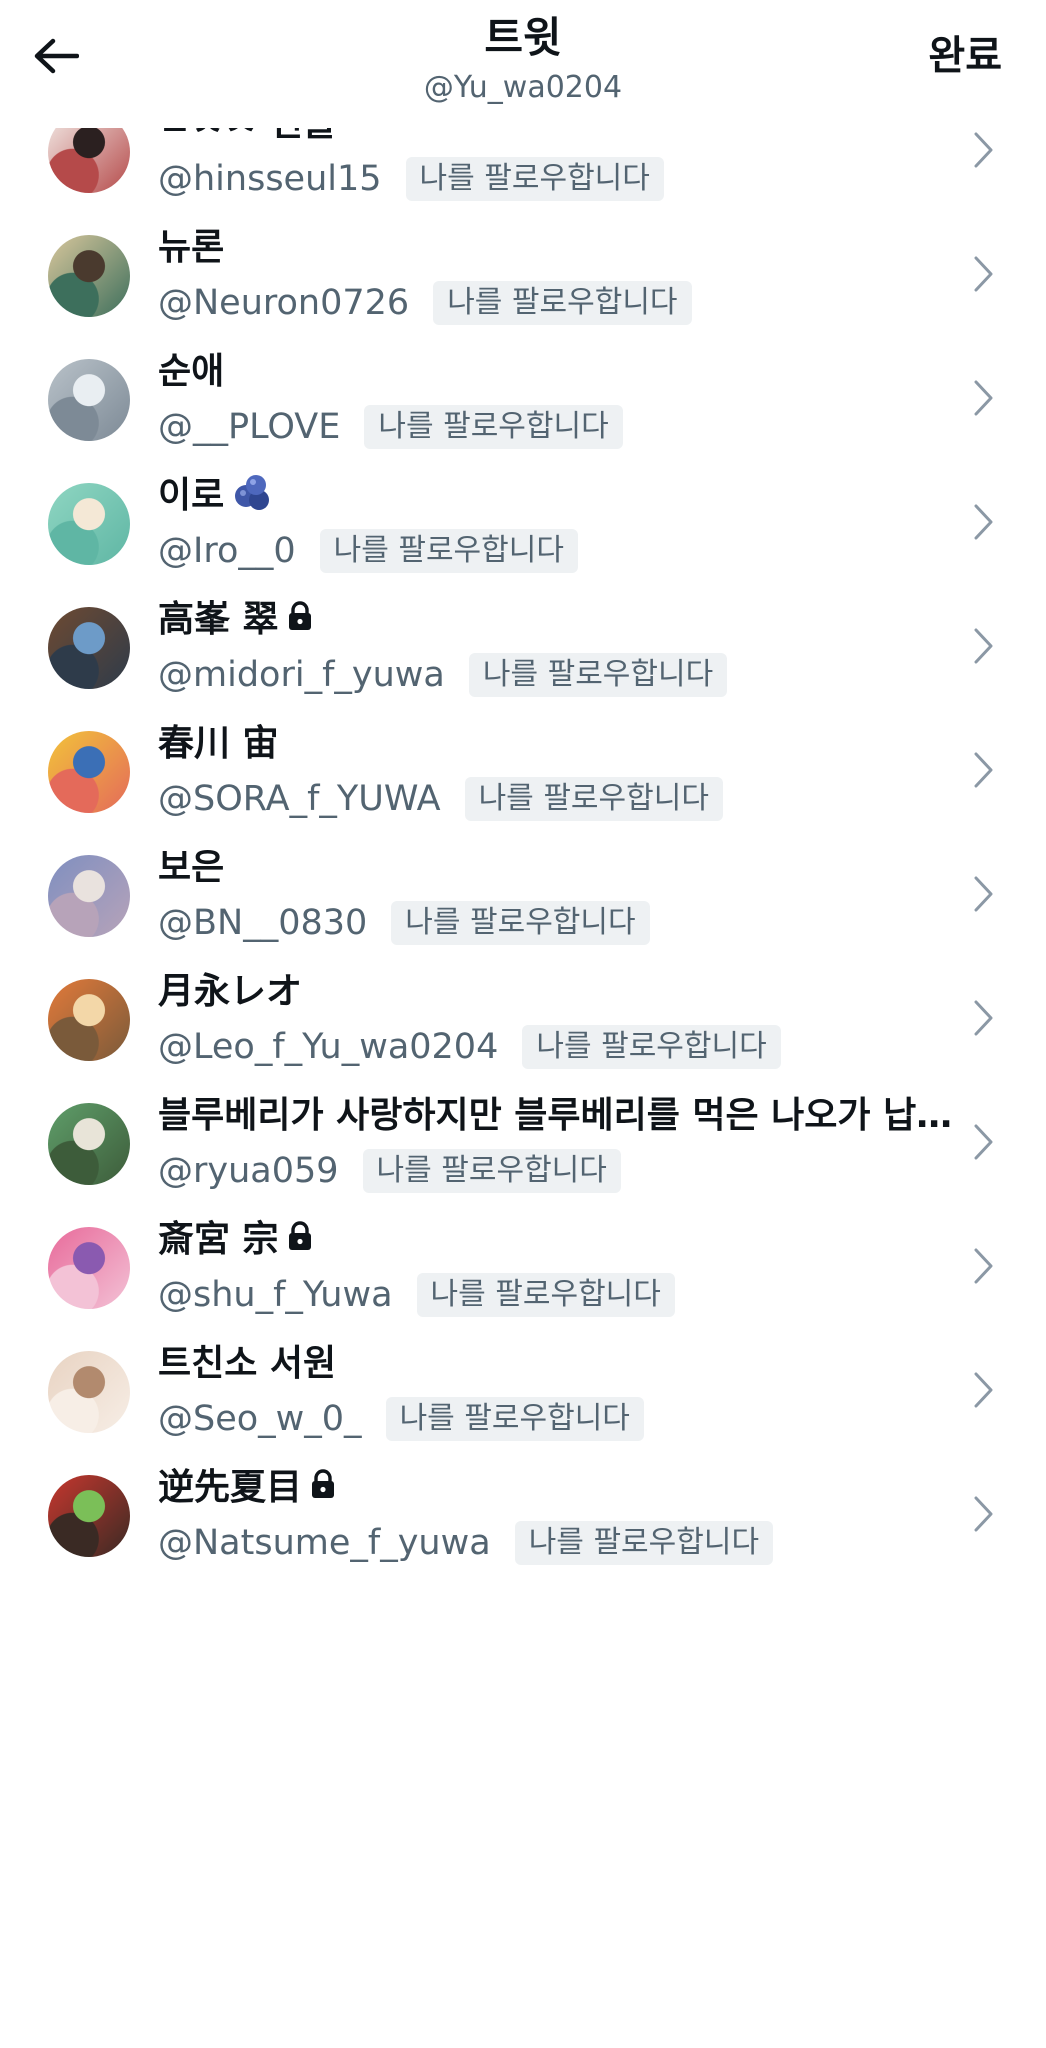  Describe the element at coordinates (249, 427) in the screenshot. I see `user-handle: @__PLOVE` at that location.